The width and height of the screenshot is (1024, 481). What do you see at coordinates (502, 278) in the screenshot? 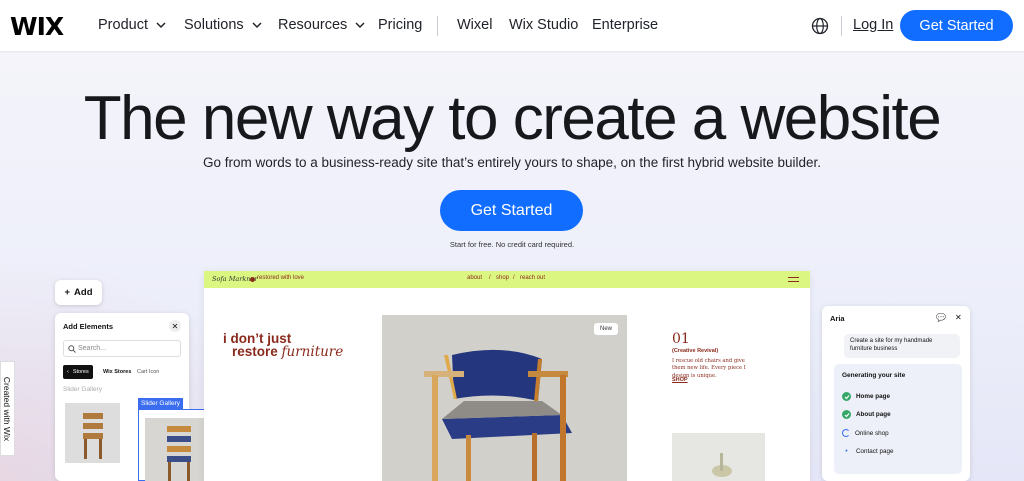
I see `site-link-shop: shop` at bounding box center [502, 278].